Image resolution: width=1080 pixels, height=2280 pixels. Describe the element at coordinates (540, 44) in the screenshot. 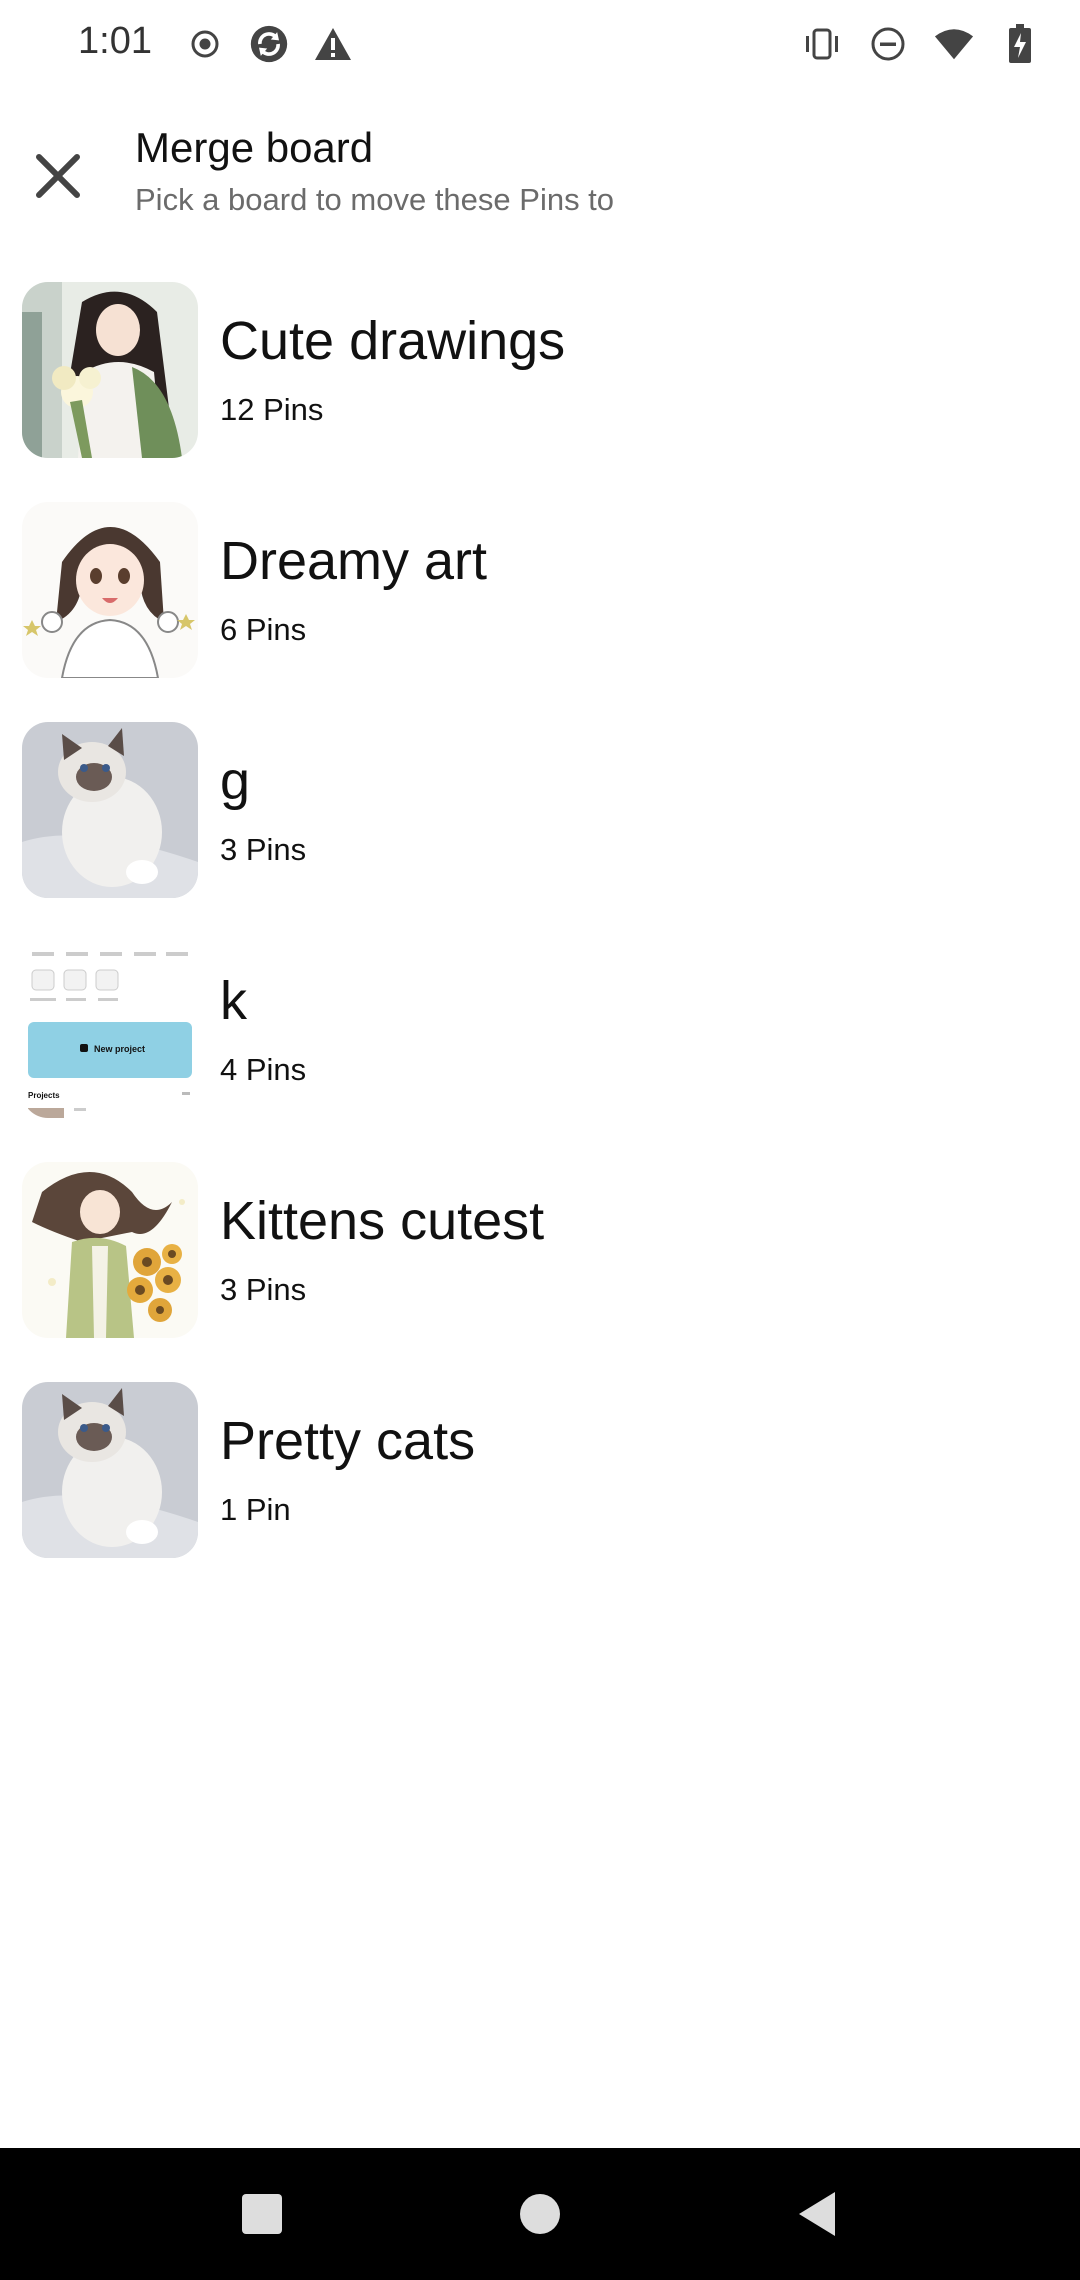

I see `status-bar: 1:01` at that location.